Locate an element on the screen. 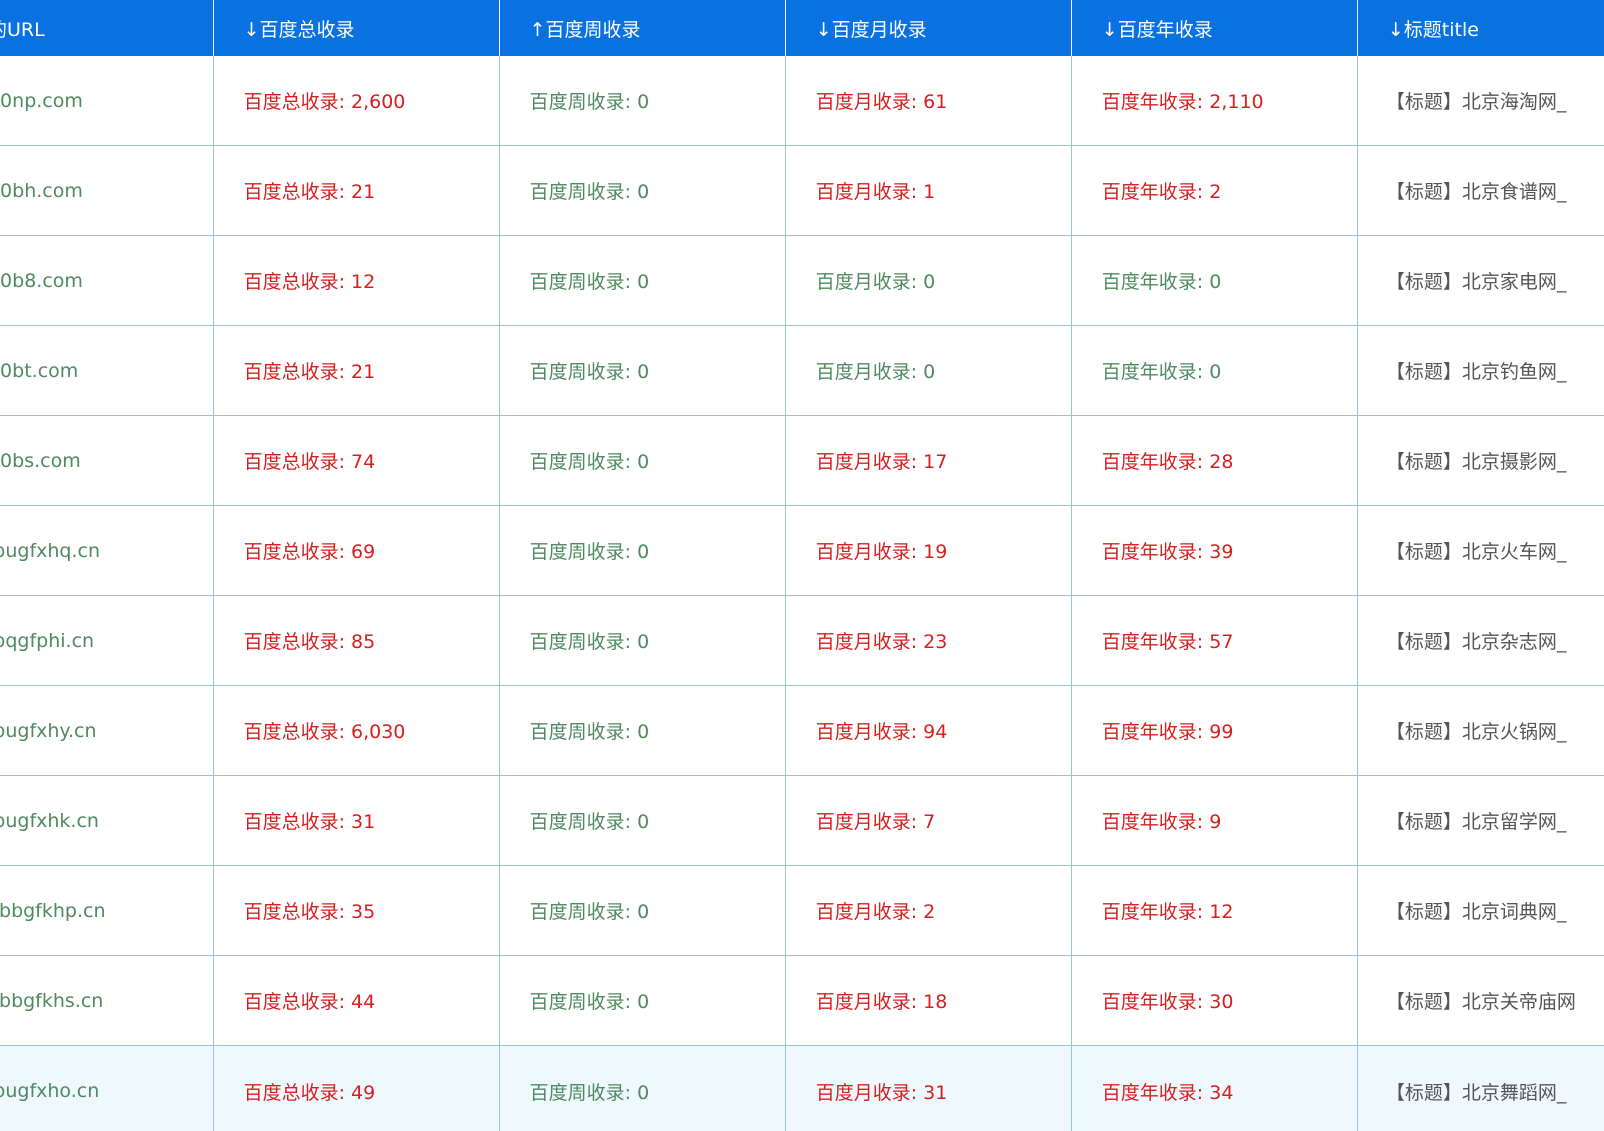 Image resolution: width=1604 pixels, height=1131 pixels. url-cell: kbbgfkhs.cn is located at coordinates (107, 1000).